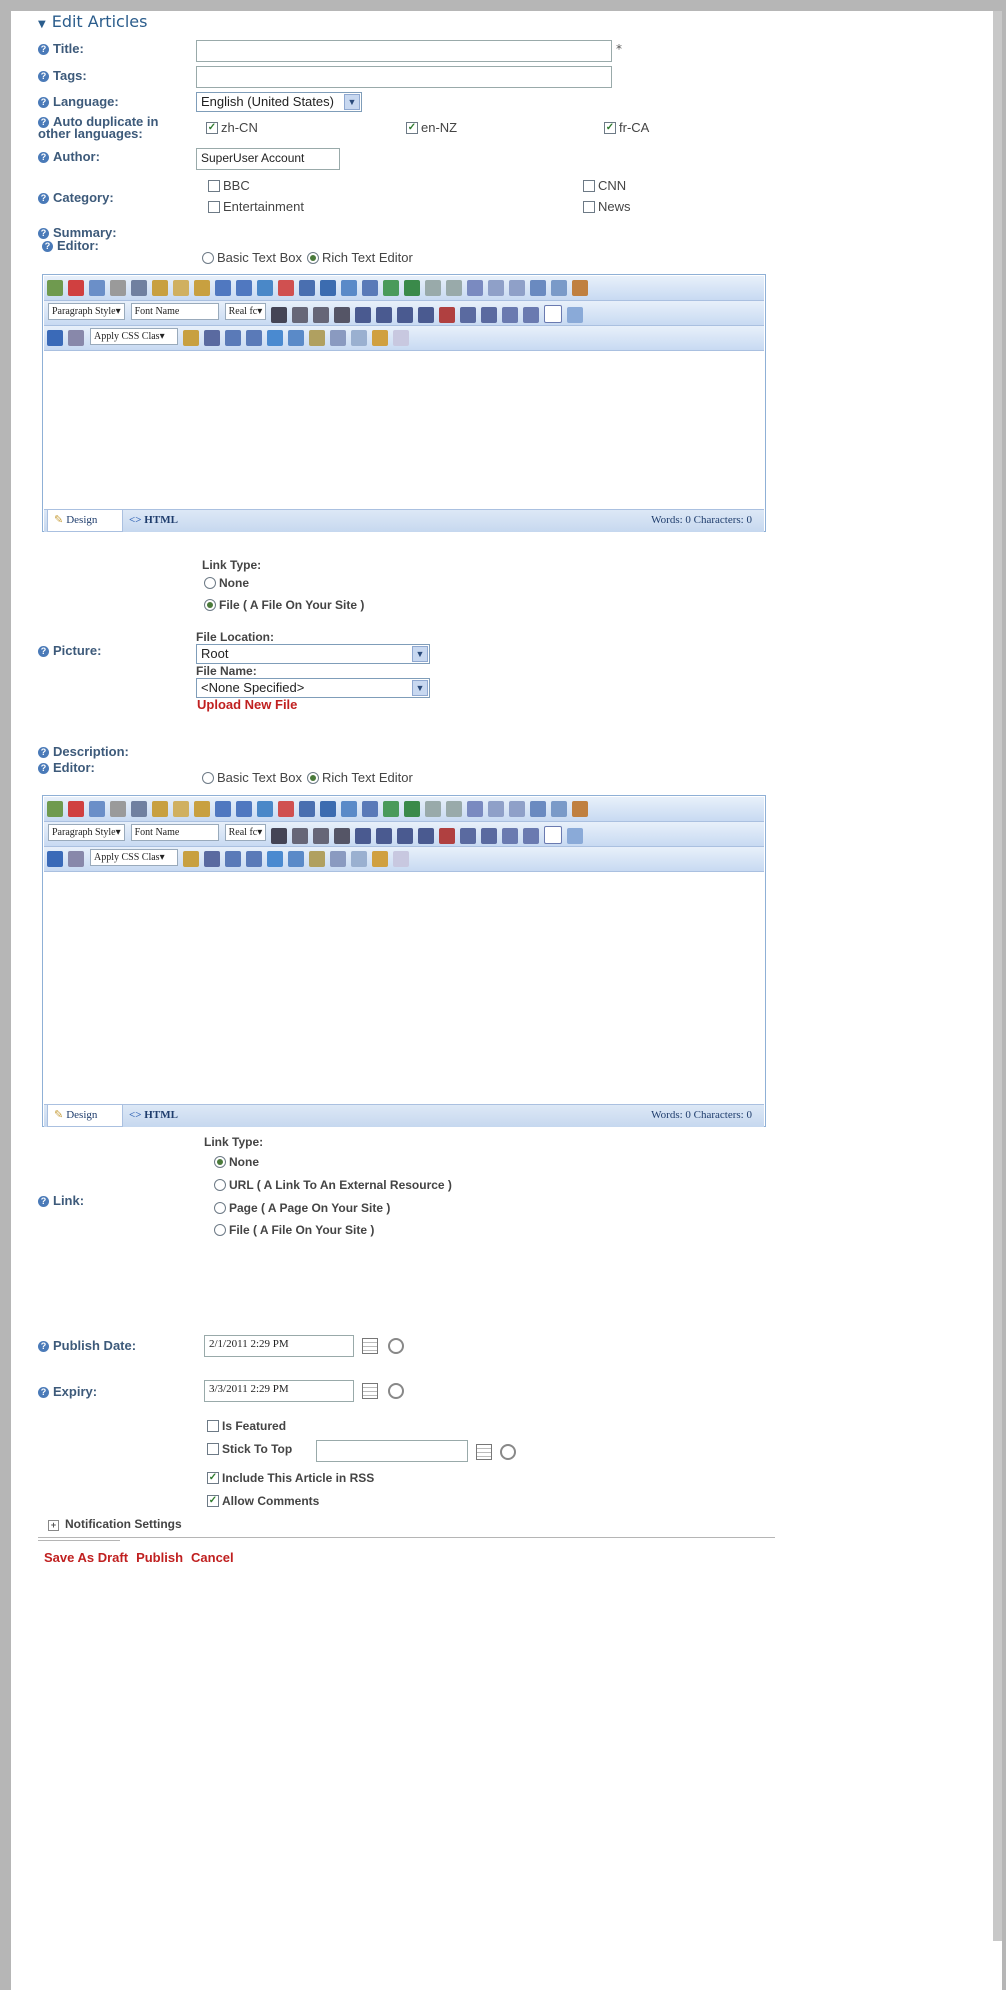  Describe the element at coordinates (275, 338) in the screenshot. I see `insert-form-icon` at that location.